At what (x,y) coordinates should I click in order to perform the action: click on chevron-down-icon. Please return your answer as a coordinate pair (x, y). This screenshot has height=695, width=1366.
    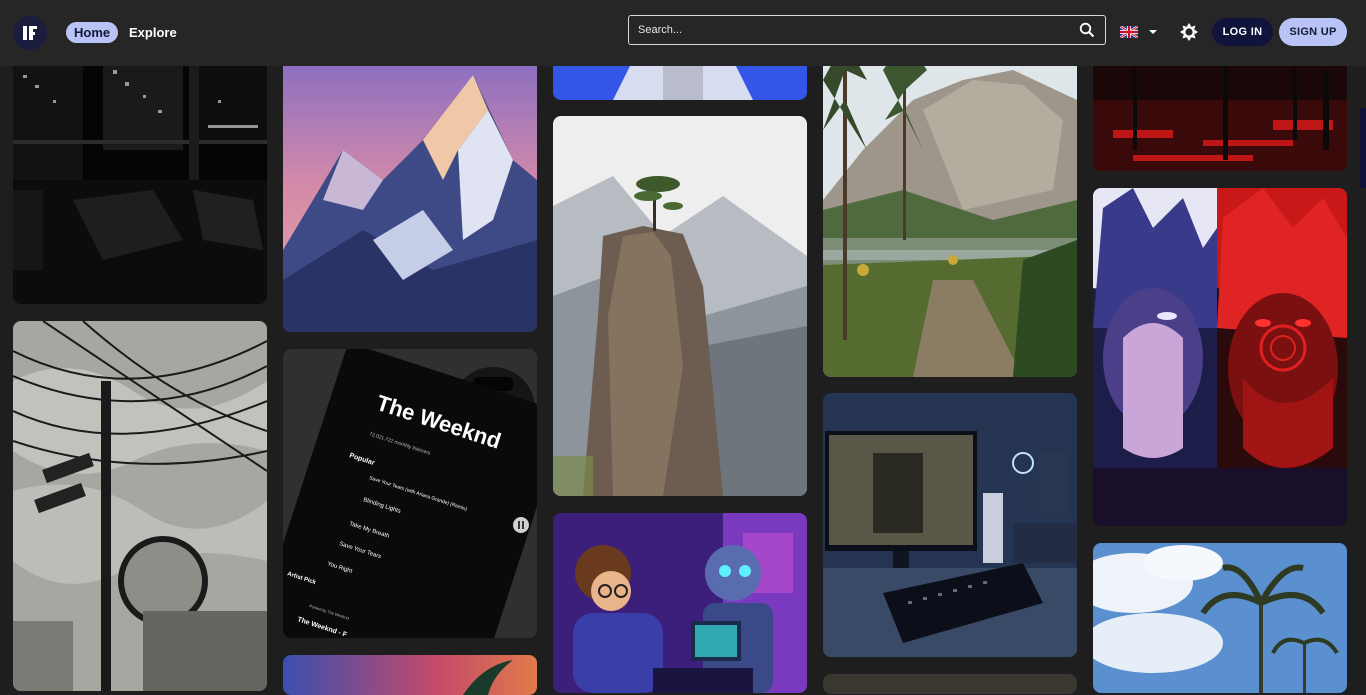
    Looking at the image, I should click on (1153, 32).